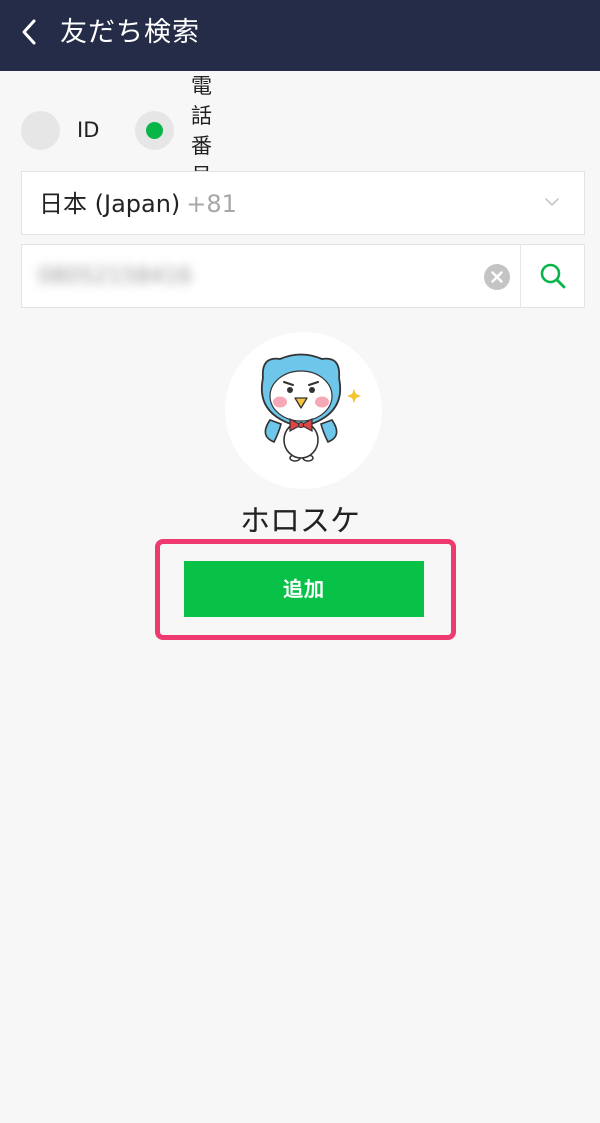 Image resolution: width=600 pixels, height=1123 pixels. Describe the element at coordinates (310, 407) in the screenshot. I see `owl-mascot-avatar` at that location.